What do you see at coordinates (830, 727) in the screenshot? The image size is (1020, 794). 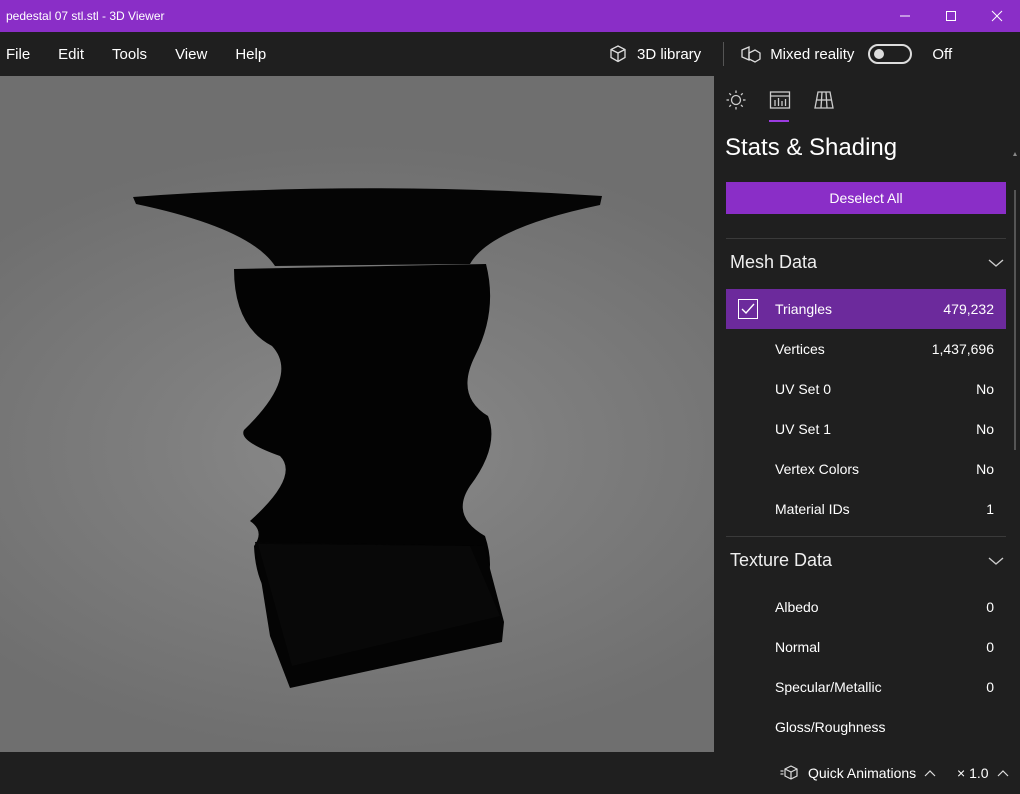 I see `row-label: Gloss/Roughness` at bounding box center [830, 727].